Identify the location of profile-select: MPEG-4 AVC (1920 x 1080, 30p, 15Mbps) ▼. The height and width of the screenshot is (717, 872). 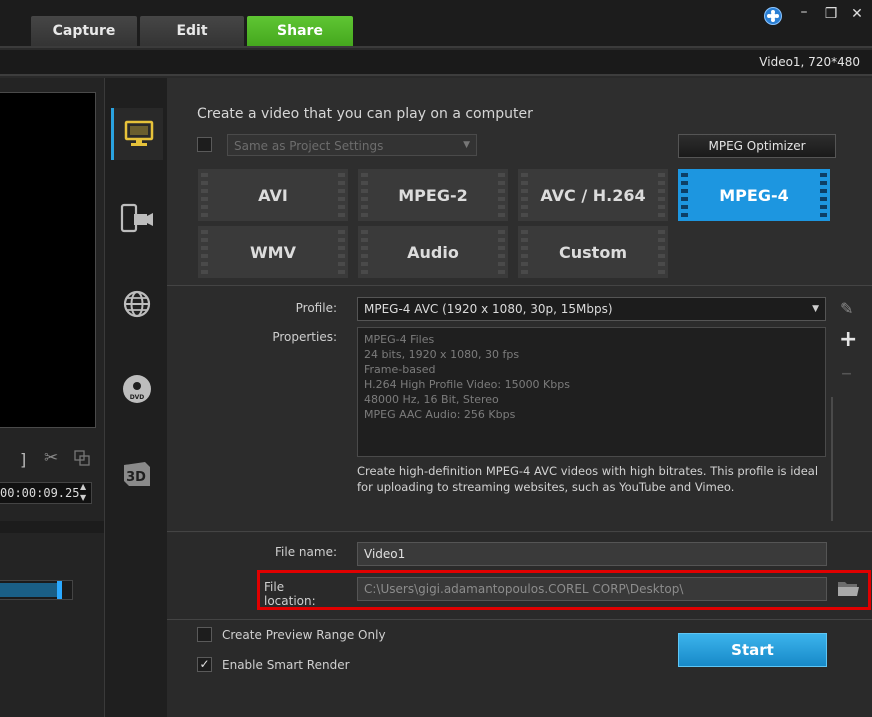
(591, 309).